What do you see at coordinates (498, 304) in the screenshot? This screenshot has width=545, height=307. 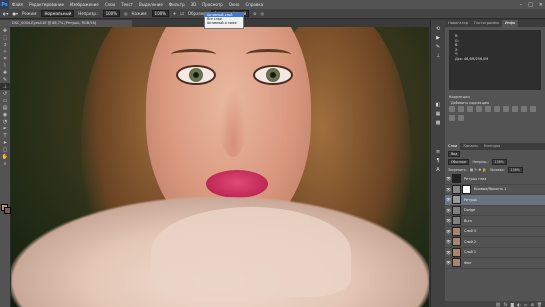 I see `link-layers-icon: ⛓` at bounding box center [498, 304].